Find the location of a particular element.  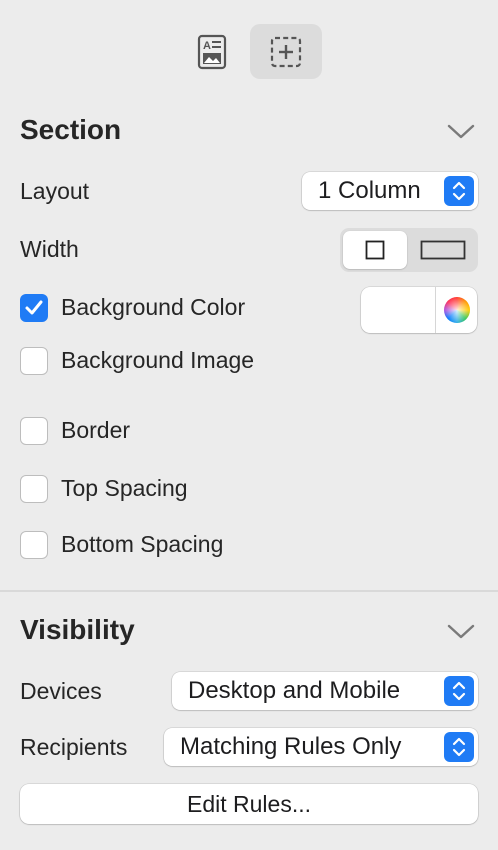

add-section-button is located at coordinates (286, 51).